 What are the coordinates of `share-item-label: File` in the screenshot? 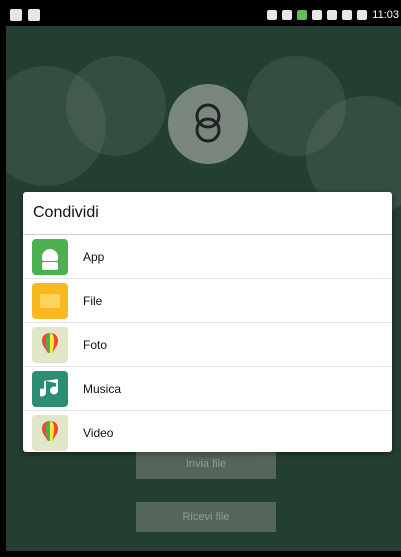 It's located at (93, 300).